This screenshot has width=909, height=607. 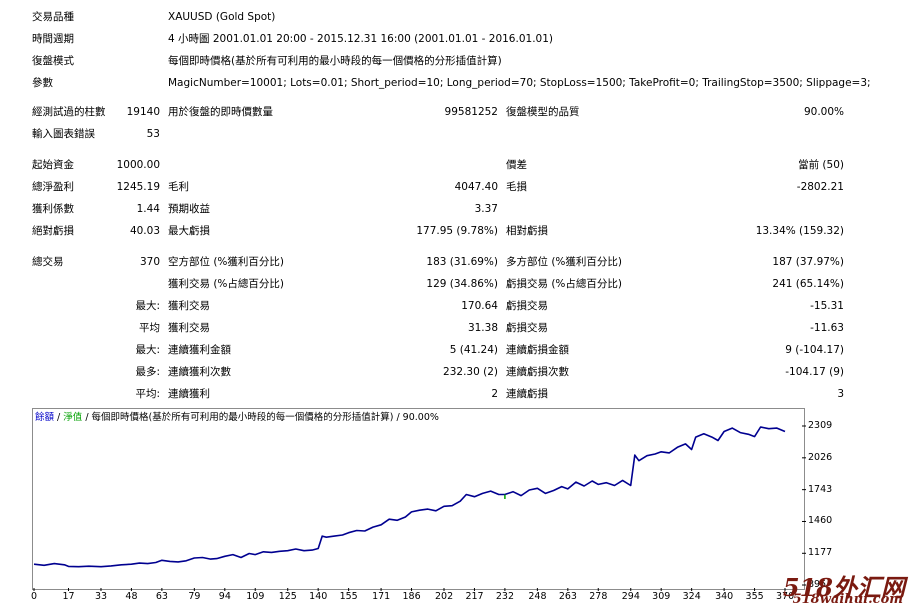 I want to click on y-tick-label: 1177, so click(x=820, y=553).